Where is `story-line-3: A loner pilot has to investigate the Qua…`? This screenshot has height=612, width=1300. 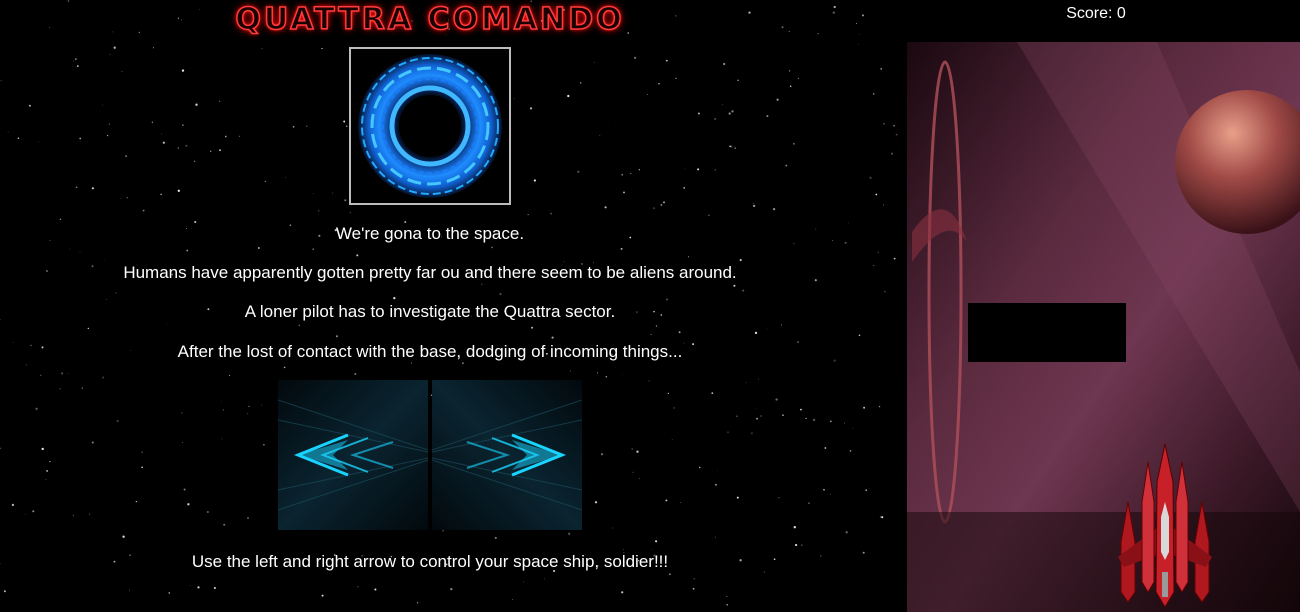 story-line-3: A loner pilot has to investigate the Qua… is located at coordinates (430, 311).